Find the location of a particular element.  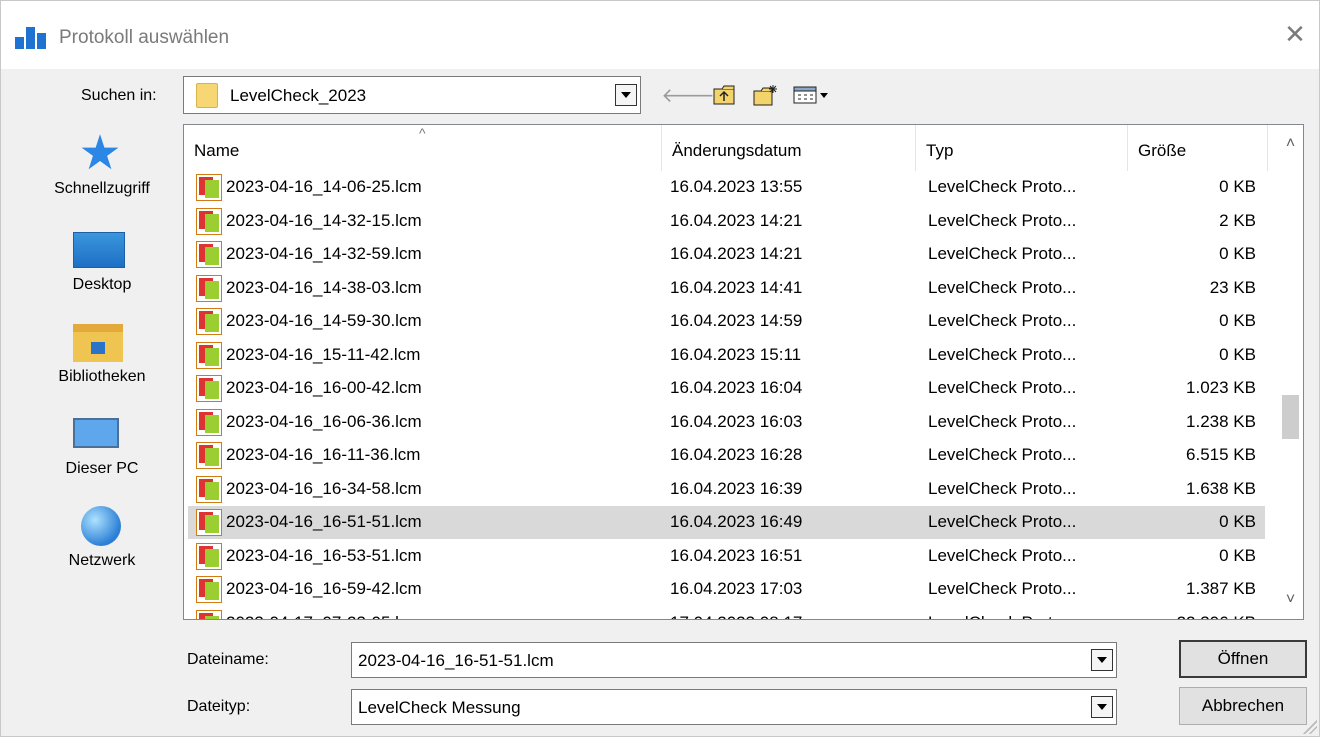

place-label: Netzwerk is located at coordinates (102, 560).